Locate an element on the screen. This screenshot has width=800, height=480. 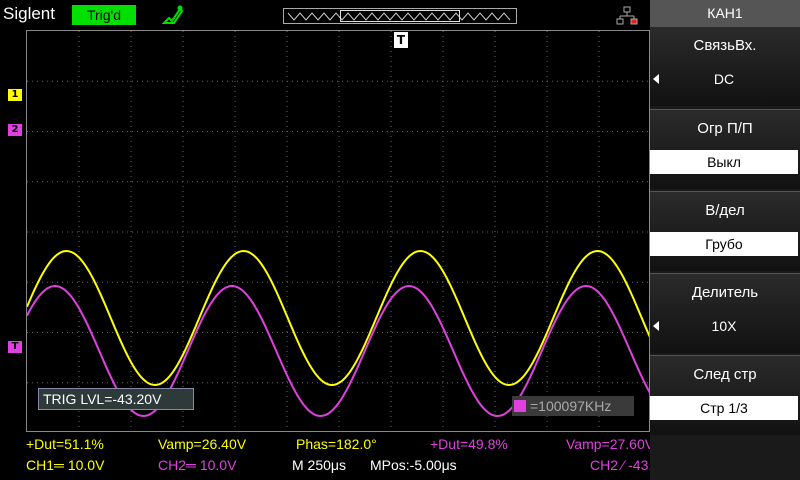
menu-item-value: Стр 1/3 is located at coordinates (724, 408).